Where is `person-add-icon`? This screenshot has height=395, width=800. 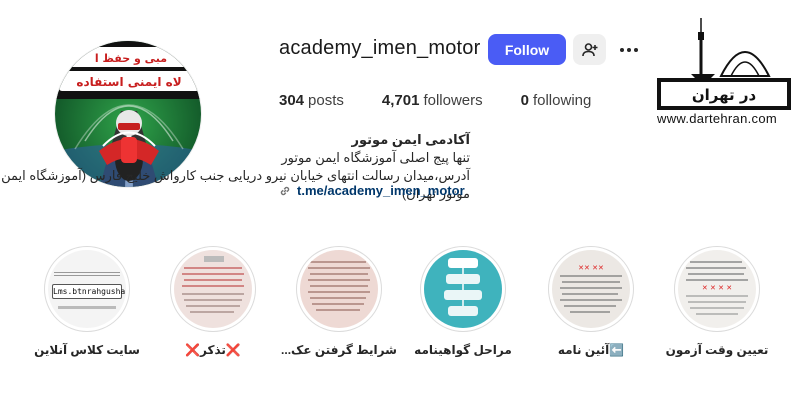 person-add-icon is located at coordinates (589, 49).